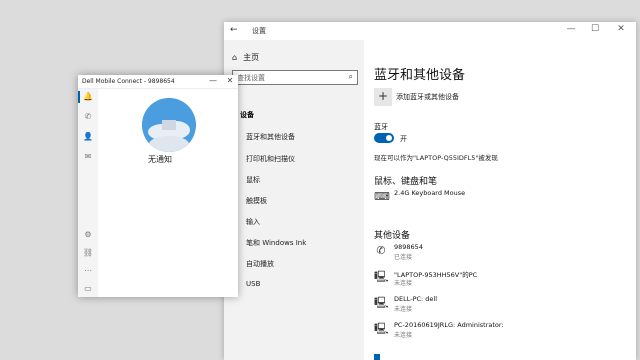  I want to click on device-name: 2.4G Keyboard Mouse, so click(430, 193).